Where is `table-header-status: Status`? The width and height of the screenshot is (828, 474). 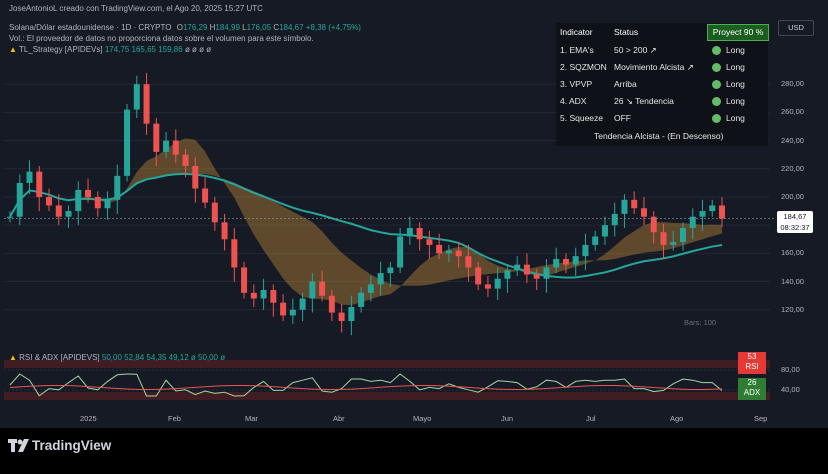 table-header-status: Status is located at coordinates (626, 32).